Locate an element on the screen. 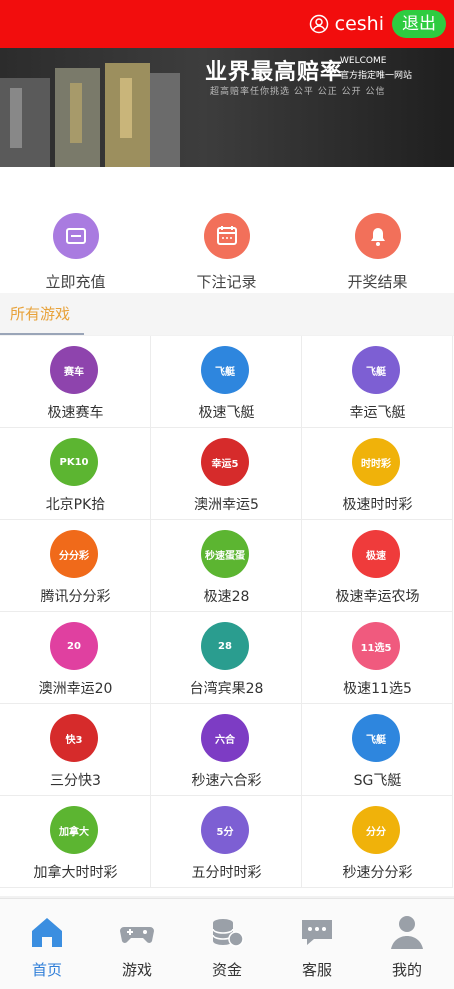  game-logo-badge: 分分彩 is located at coordinates (74, 556).